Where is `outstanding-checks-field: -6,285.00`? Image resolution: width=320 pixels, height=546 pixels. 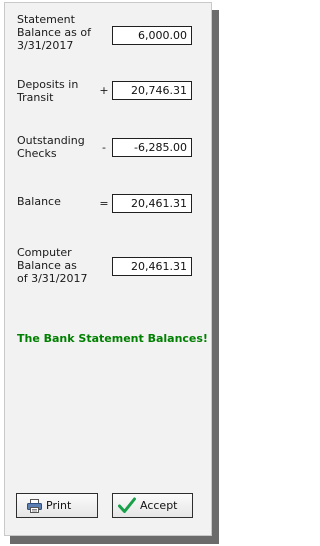 outstanding-checks-field: -6,285.00 is located at coordinates (152, 147).